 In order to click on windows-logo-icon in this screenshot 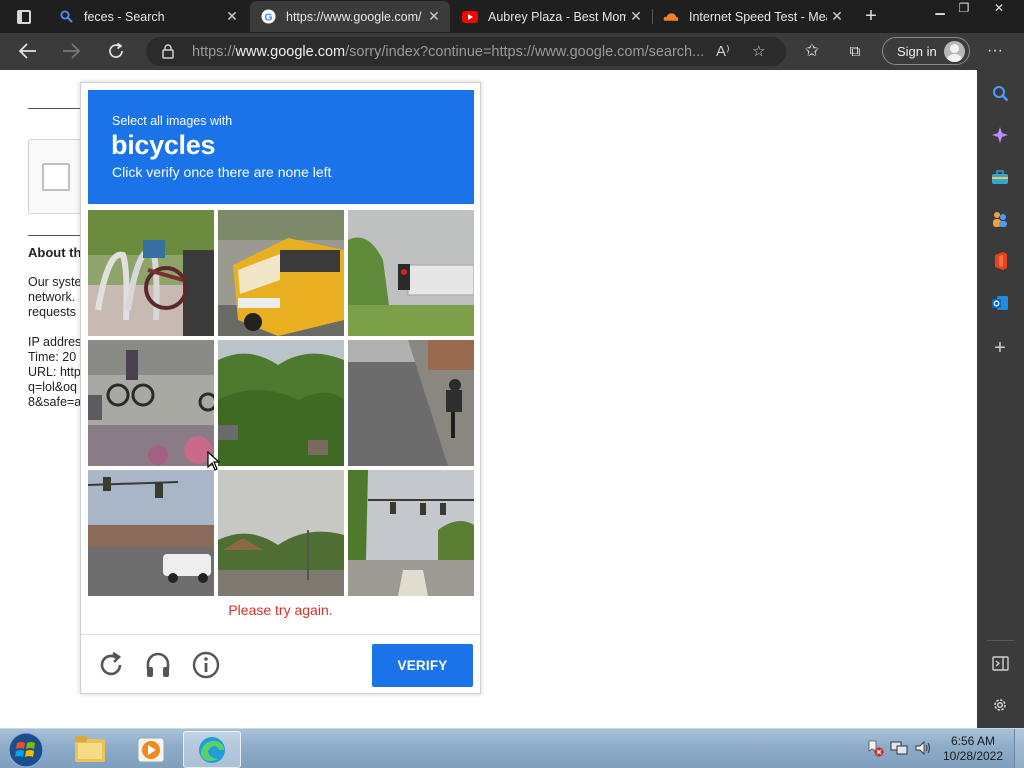, I will do `click(26, 750)`.